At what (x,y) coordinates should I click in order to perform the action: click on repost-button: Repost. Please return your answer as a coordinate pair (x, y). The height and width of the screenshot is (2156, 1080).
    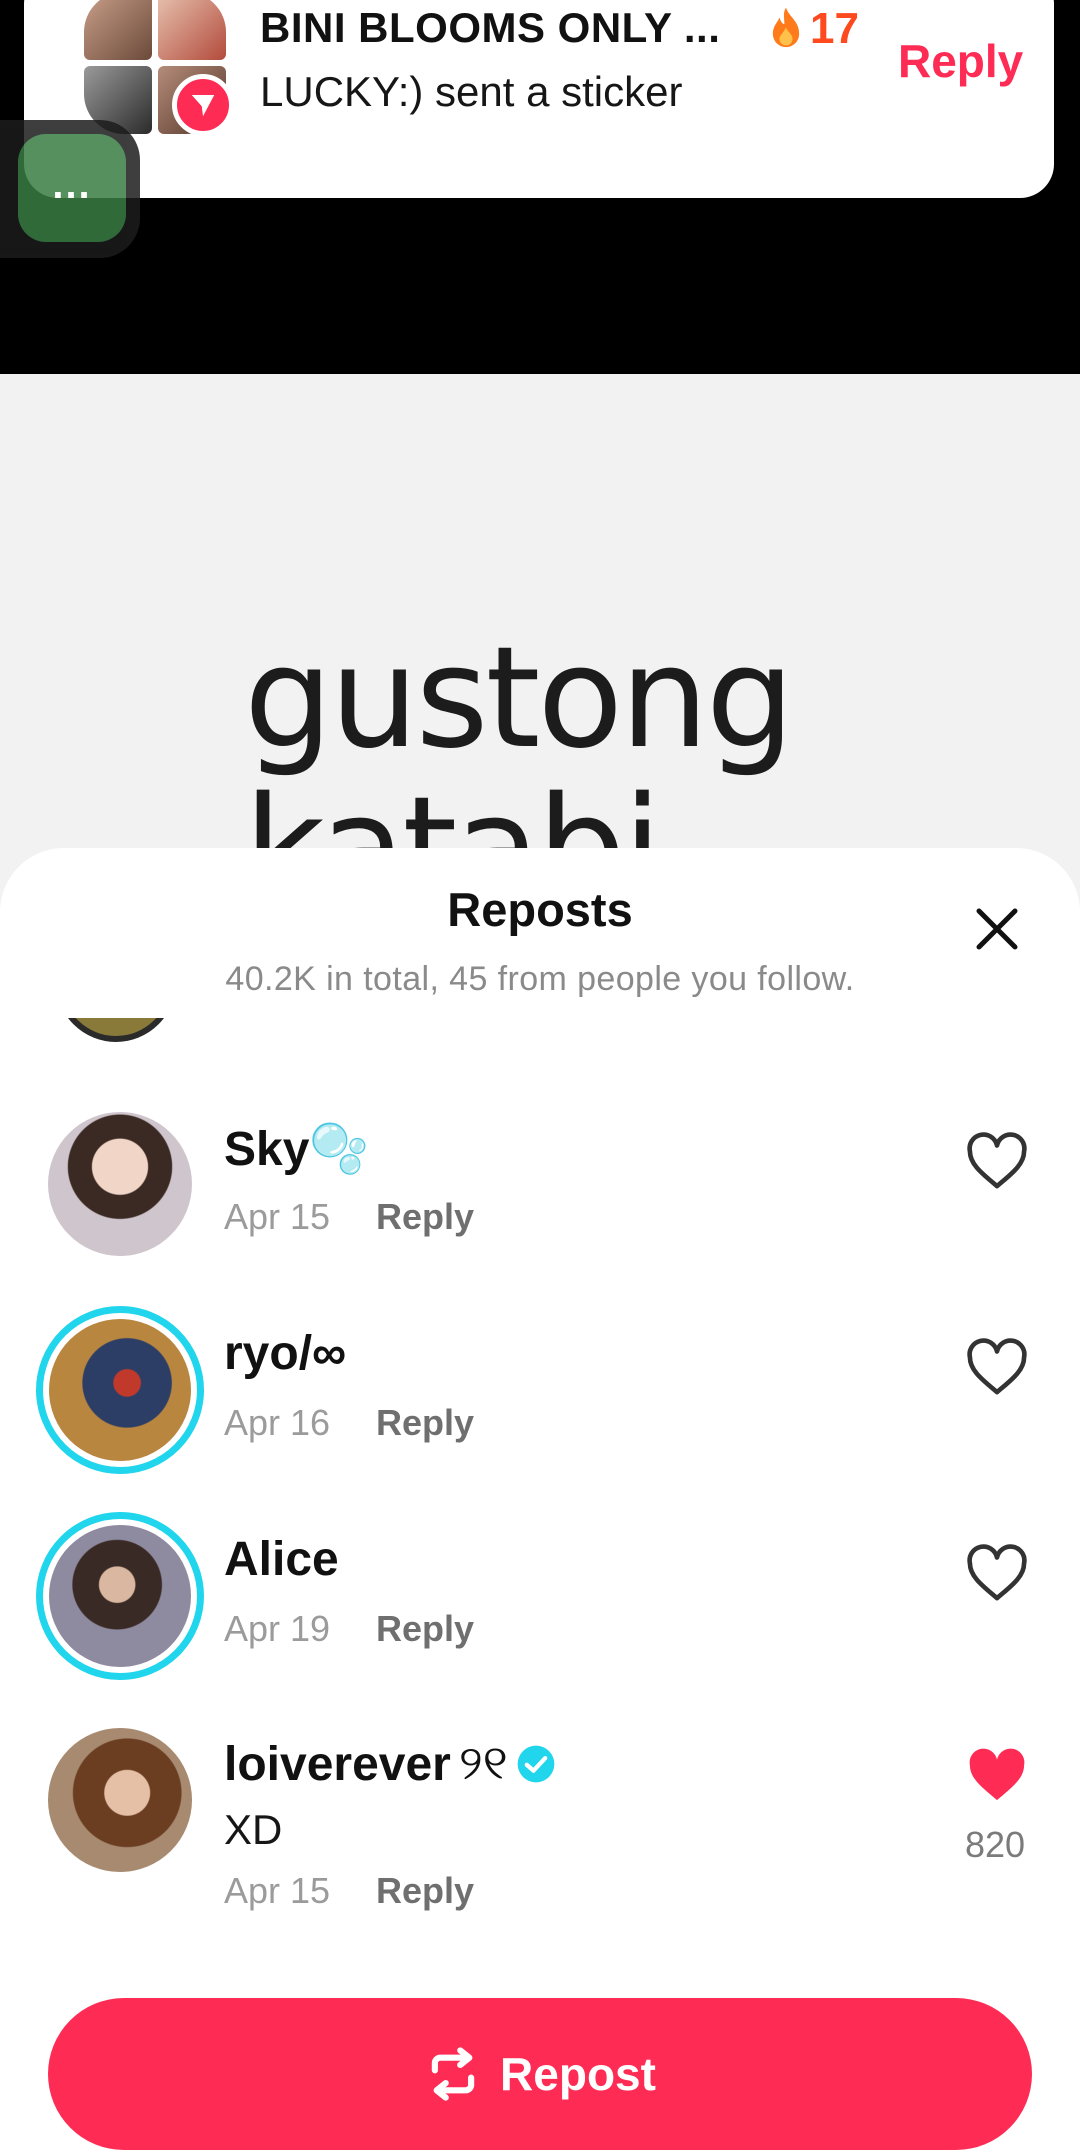
    Looking at the image, I should click on (540, 2074).